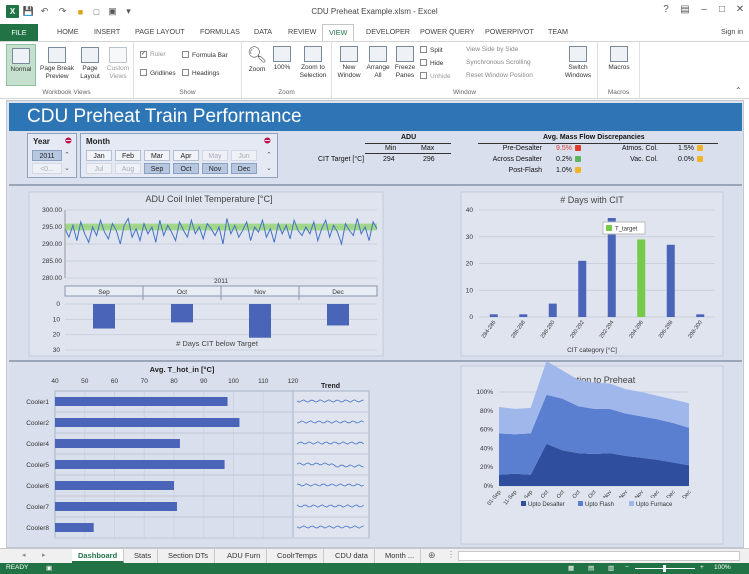  Describe the element at coordinates (704, 9) in the screenshot. I see `minimize-icon: –` at that location.